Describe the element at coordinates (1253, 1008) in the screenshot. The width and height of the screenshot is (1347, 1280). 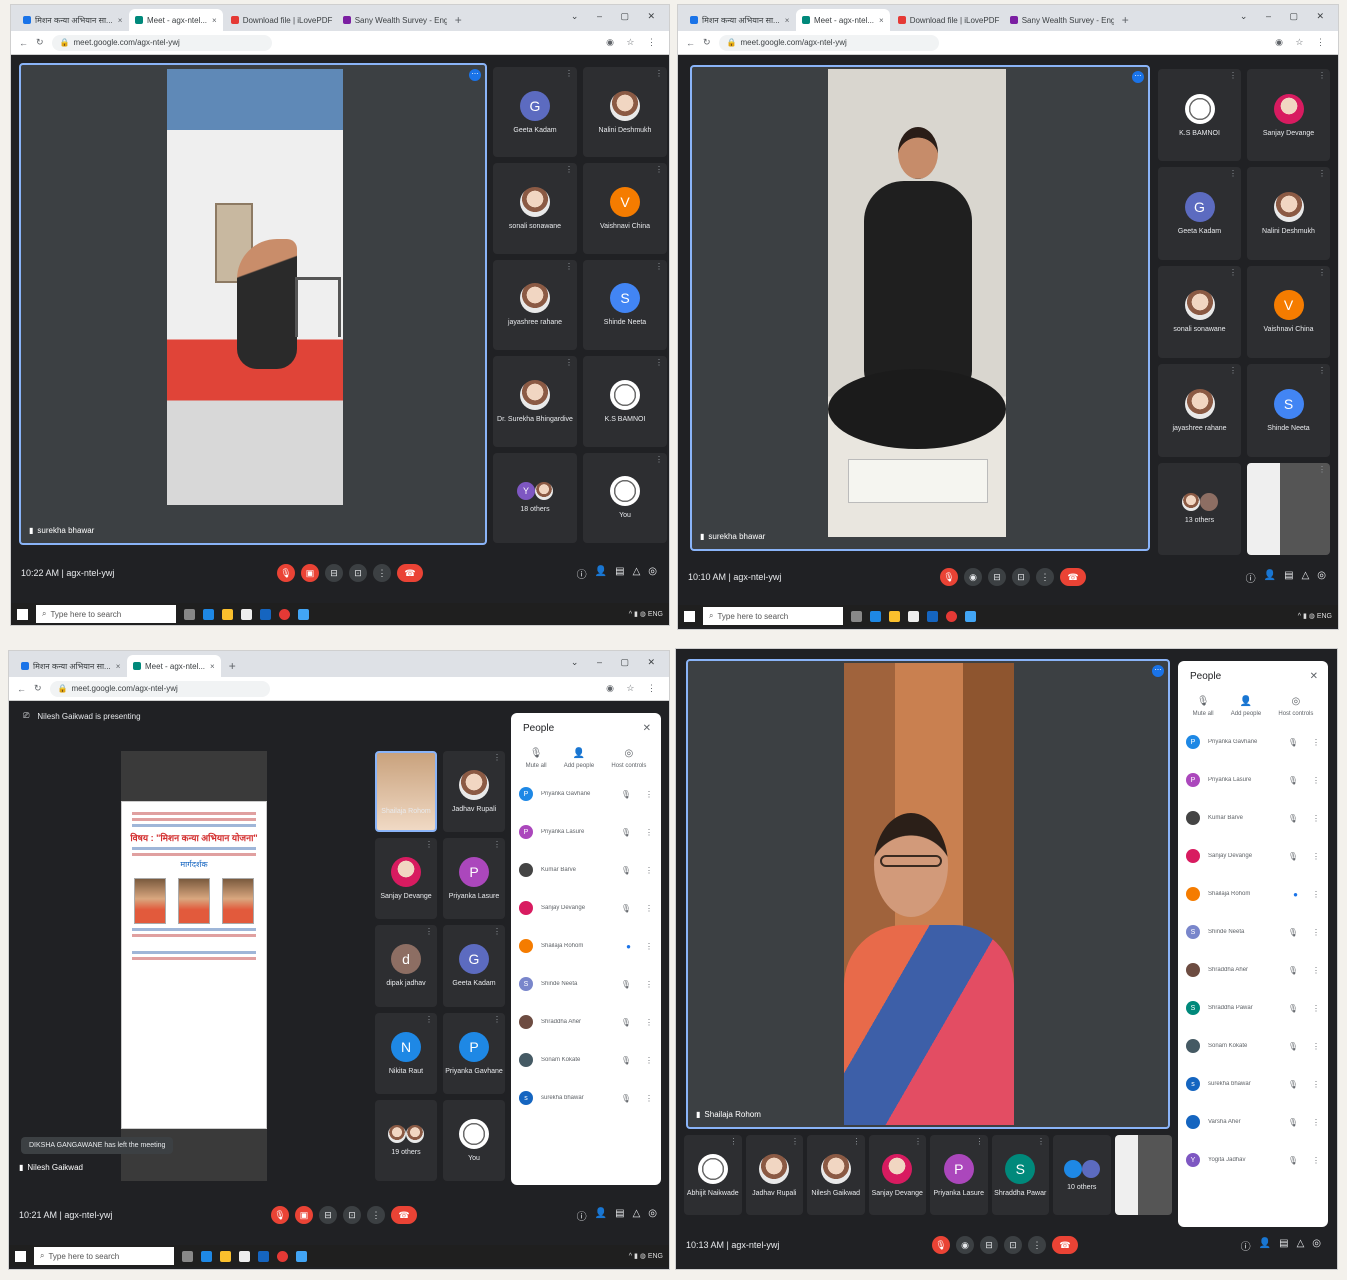
I see `list-item: S Shraddha Pawar 🎙 ⋮` at that location.